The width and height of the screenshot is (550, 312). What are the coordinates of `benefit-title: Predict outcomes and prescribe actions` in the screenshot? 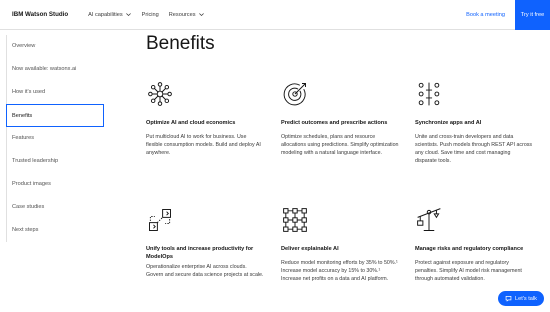 It's located at (334, 123).